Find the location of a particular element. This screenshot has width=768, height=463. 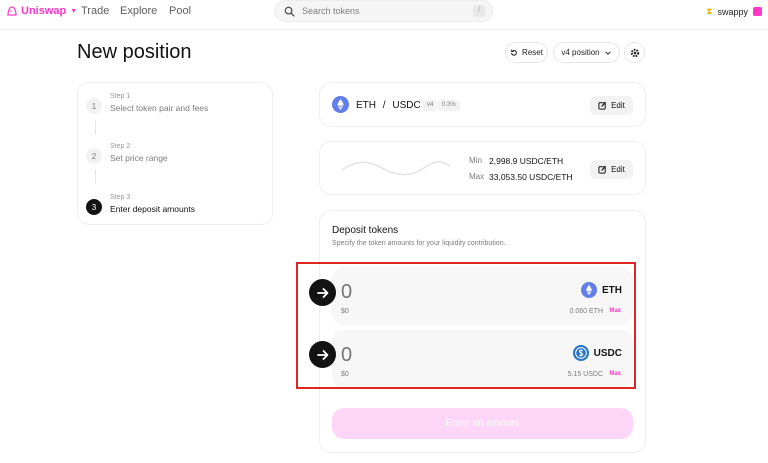

nav-explore: Explore is located at coordinates (138, 11).